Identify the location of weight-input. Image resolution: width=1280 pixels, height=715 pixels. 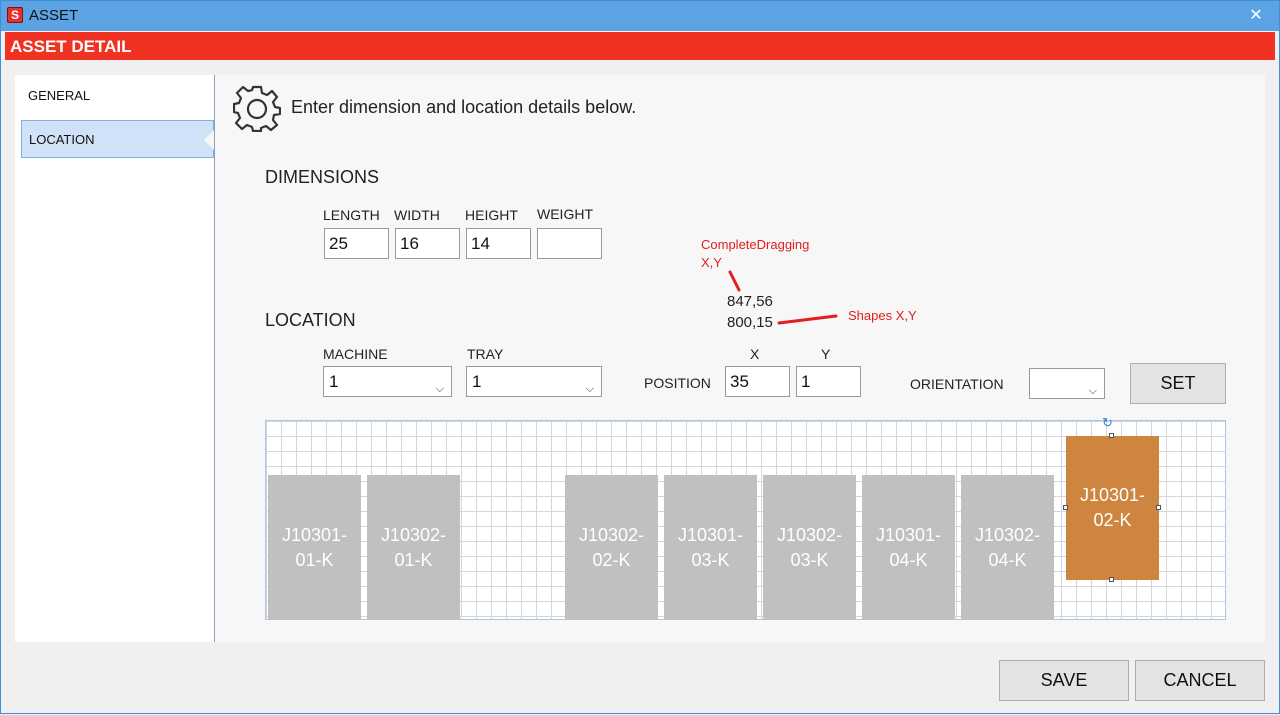
(569, 243).